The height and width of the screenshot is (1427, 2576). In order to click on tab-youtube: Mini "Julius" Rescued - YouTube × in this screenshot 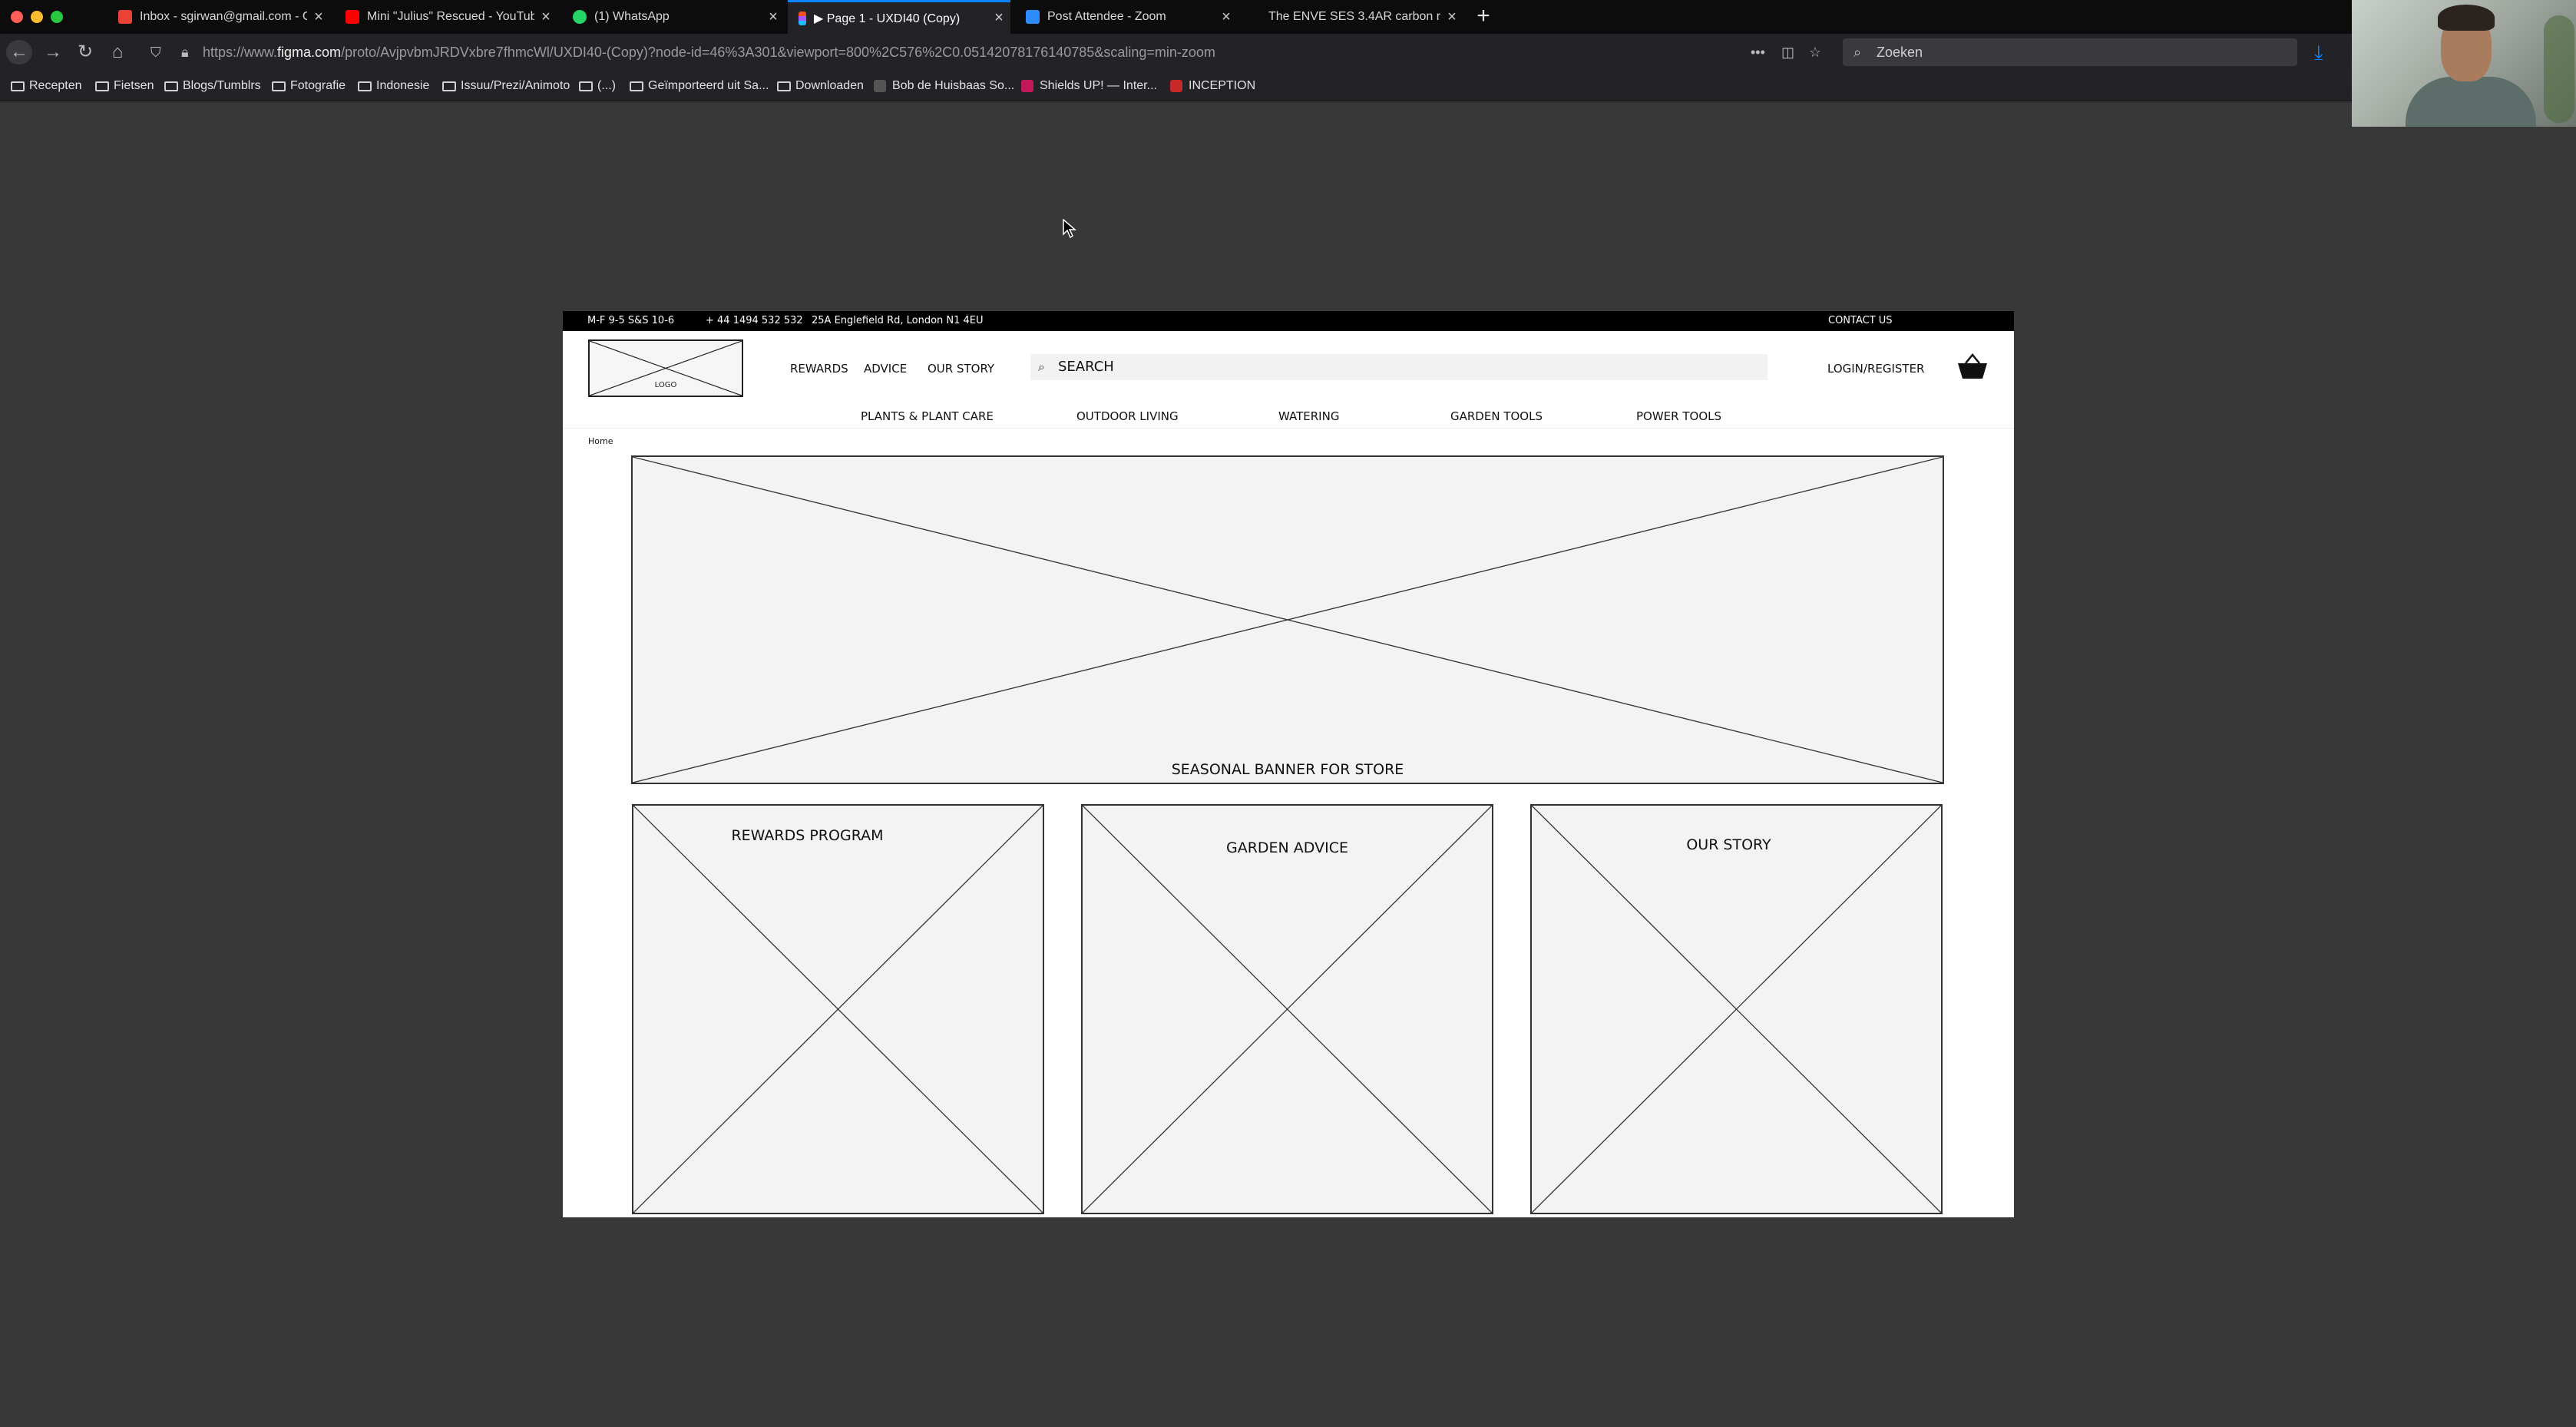, I will do `click(446, 17)`.